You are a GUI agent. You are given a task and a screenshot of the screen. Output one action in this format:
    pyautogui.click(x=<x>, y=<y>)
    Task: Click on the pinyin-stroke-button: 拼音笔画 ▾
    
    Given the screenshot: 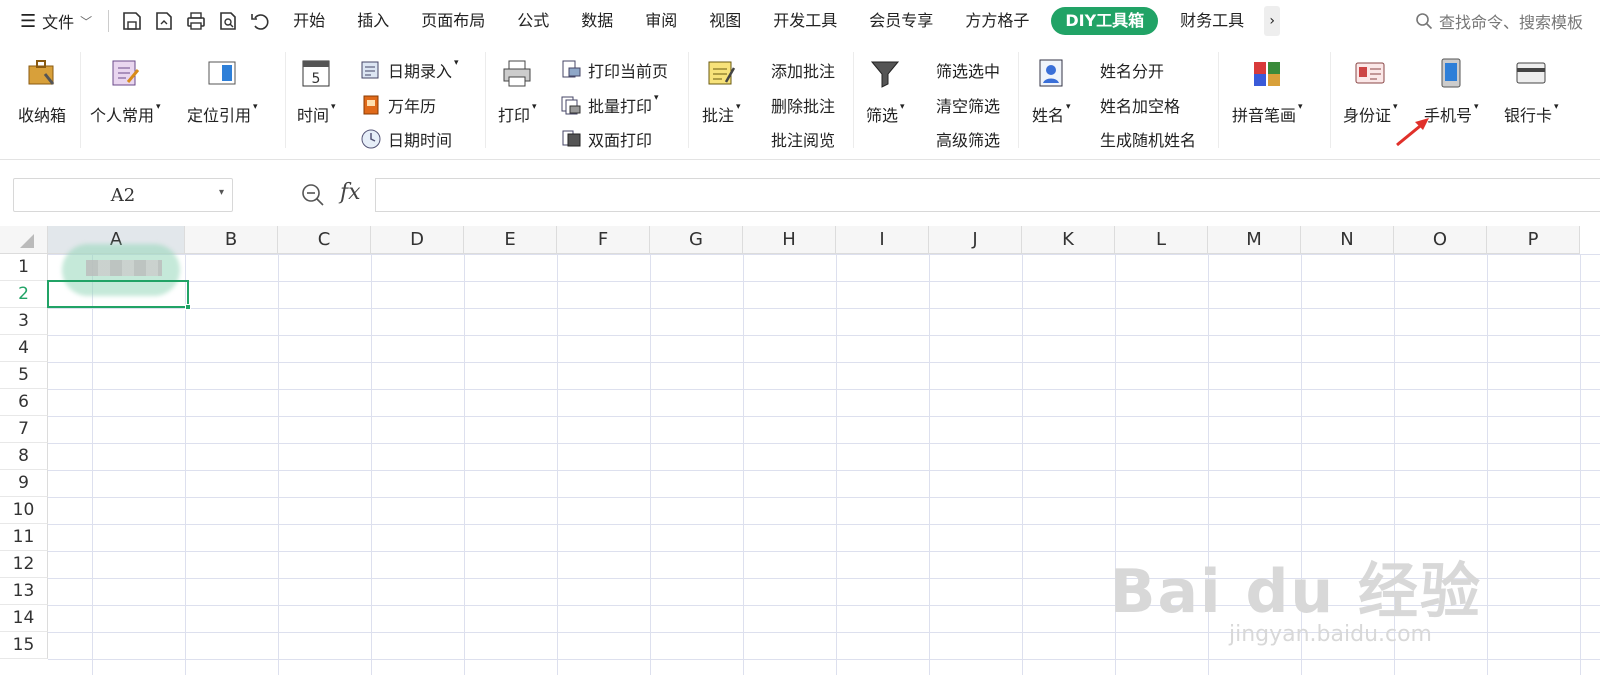 What is the action you would take?
    pyautogui.click(x=1267, y=91)
    